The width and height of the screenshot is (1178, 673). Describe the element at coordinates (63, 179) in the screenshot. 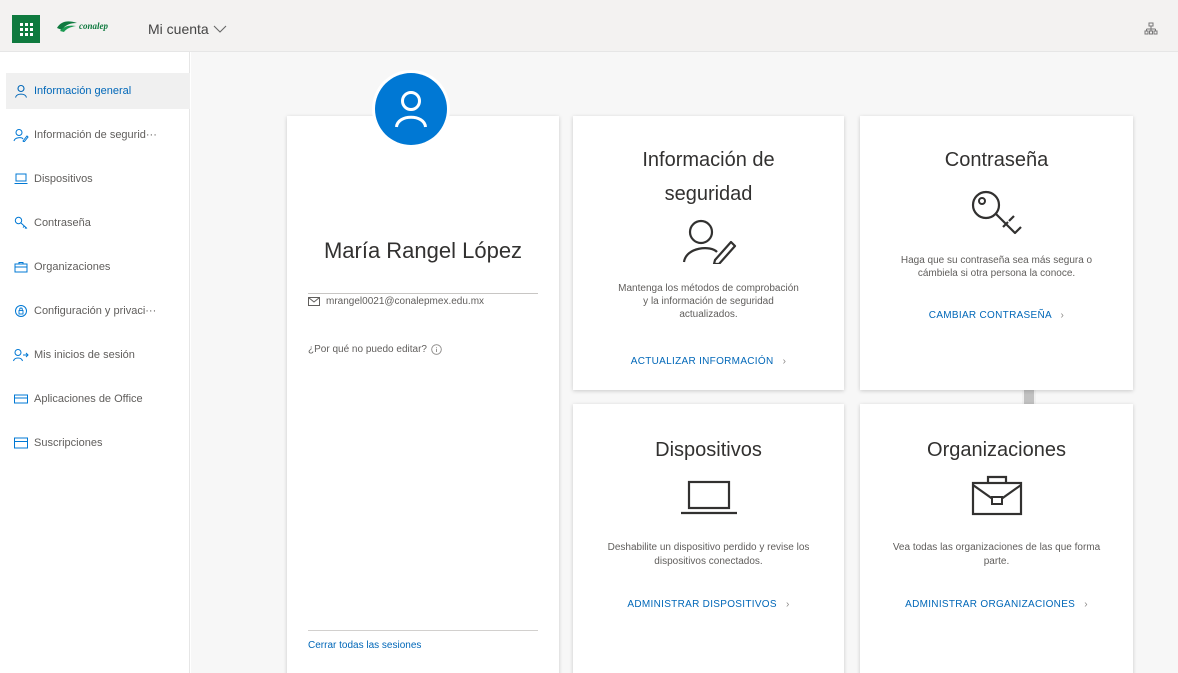

I see `sidebar-item-label: Dispositivos` at that location.